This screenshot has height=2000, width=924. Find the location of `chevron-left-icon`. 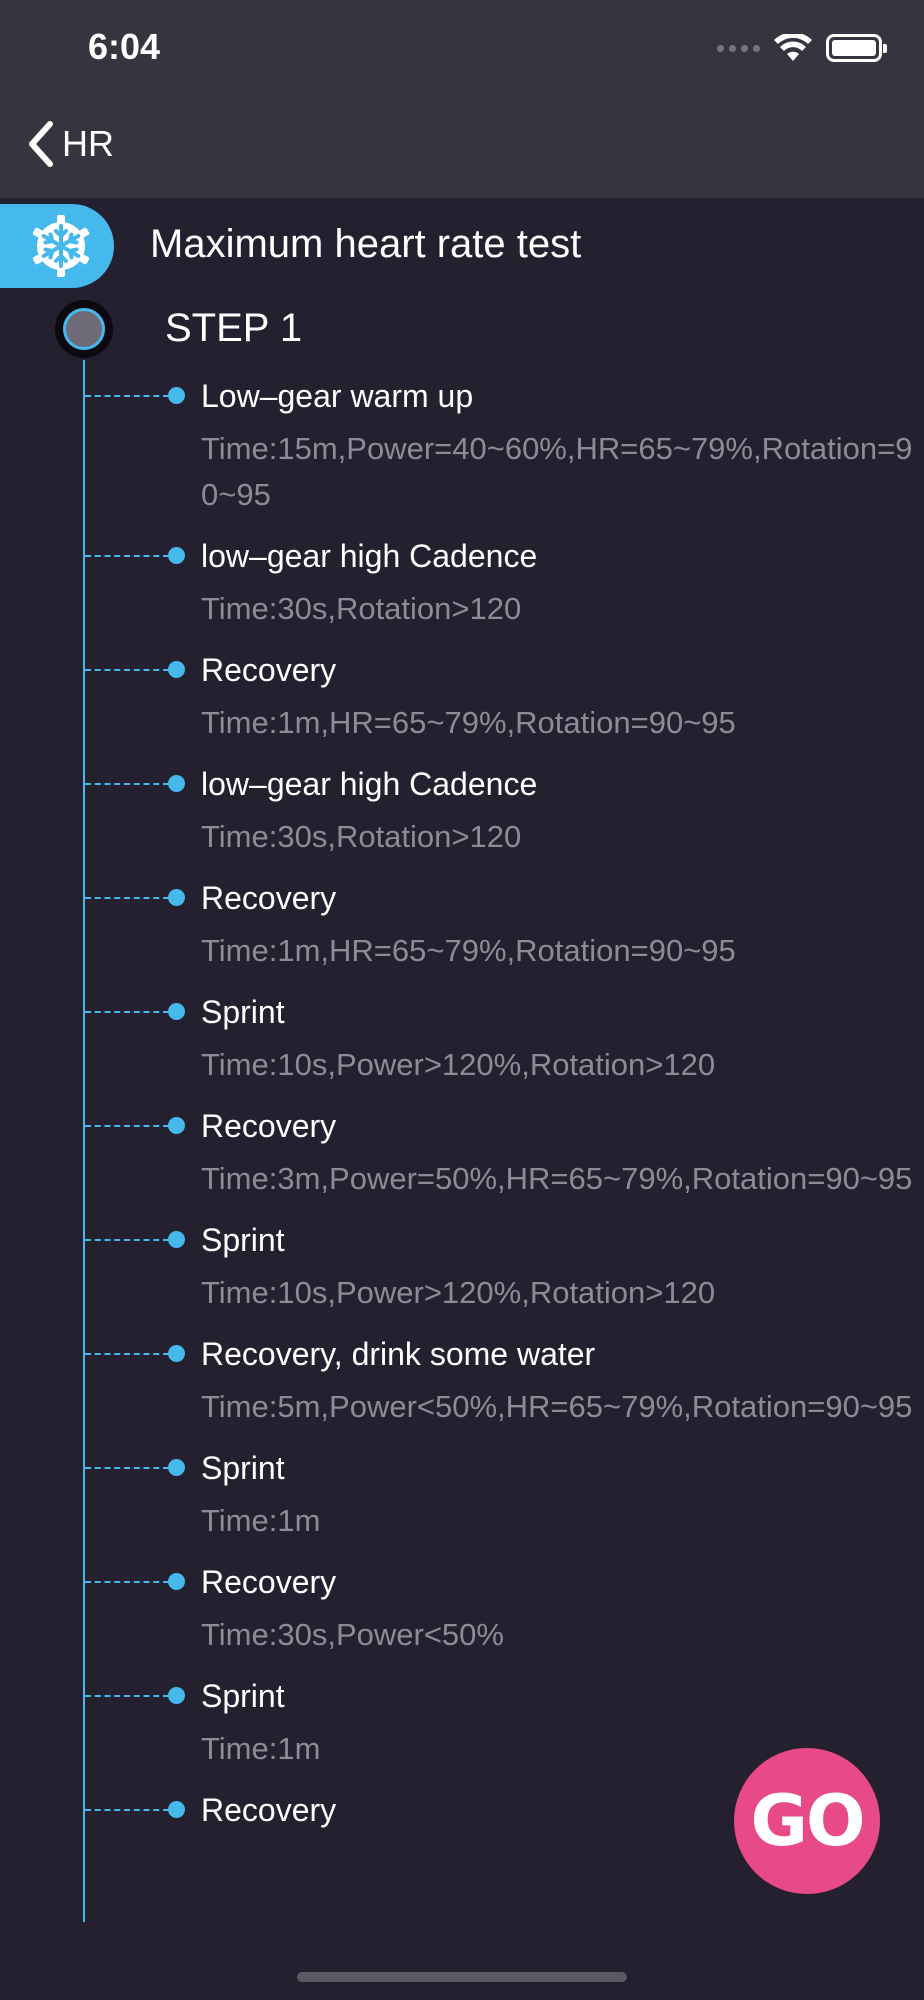

chevron-left-icon is located at coordinates (41, 144).